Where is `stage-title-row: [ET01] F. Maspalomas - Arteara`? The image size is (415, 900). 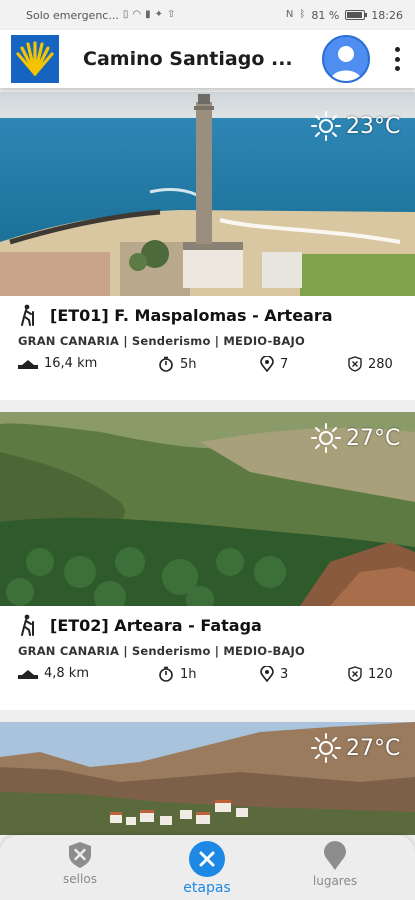
stage-title-row: [ET01] F. Maspalomas - Arteara is located at coordinates (175, 315).